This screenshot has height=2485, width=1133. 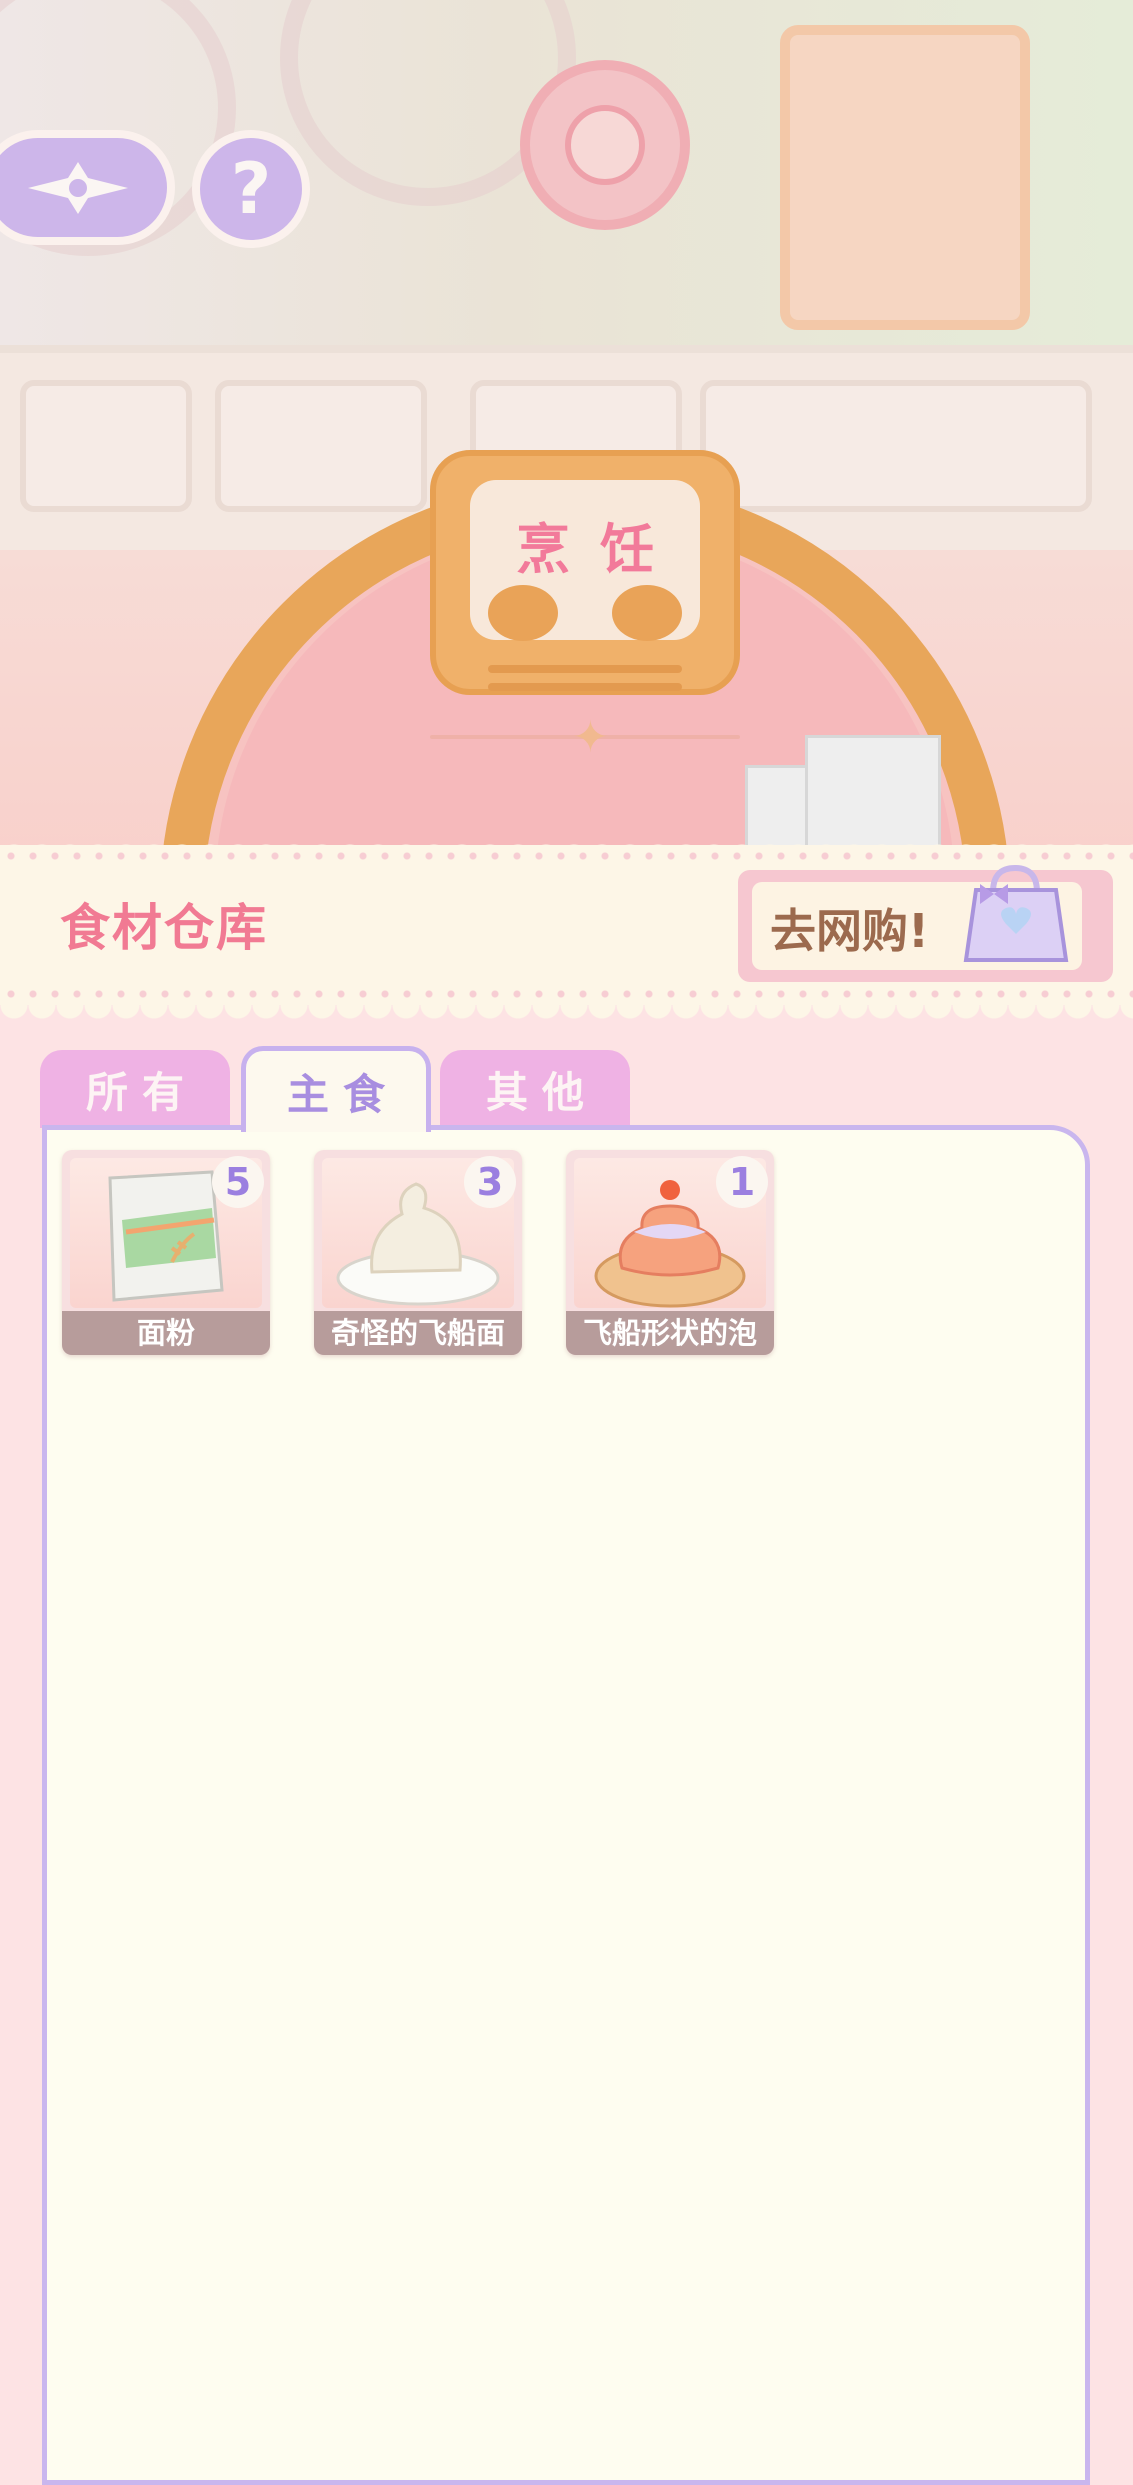 What do you see at coordinates (135, 1089) in the screenshot?
I see `tab-all: 所有` at bounding box center [135, 1089].